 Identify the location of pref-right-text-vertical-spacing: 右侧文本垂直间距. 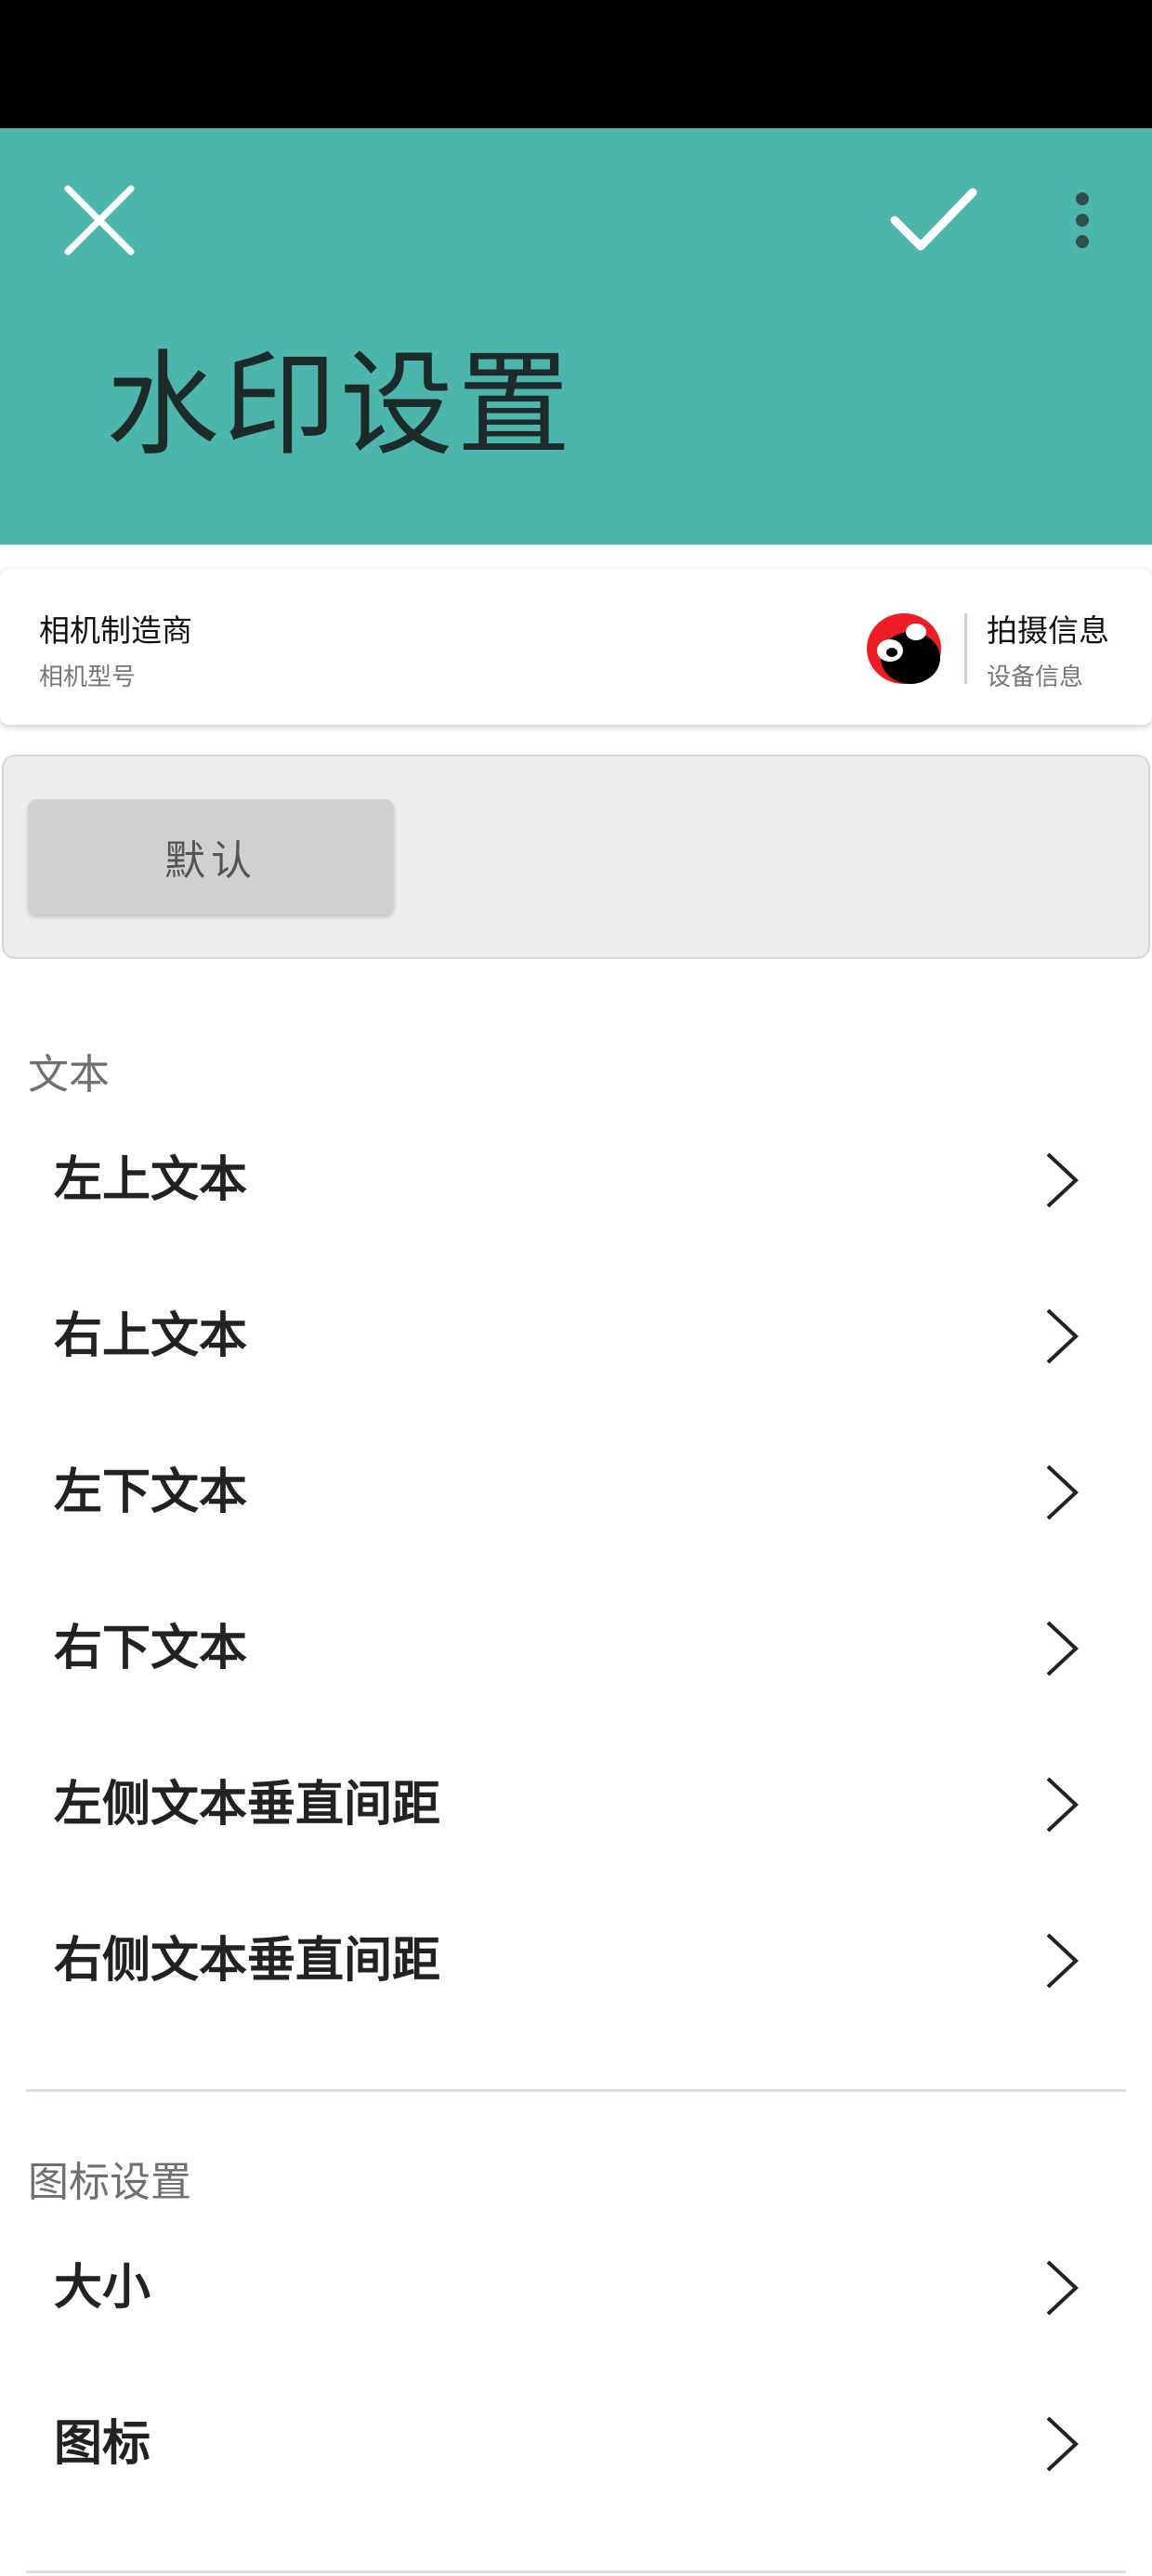
(576, 1961).